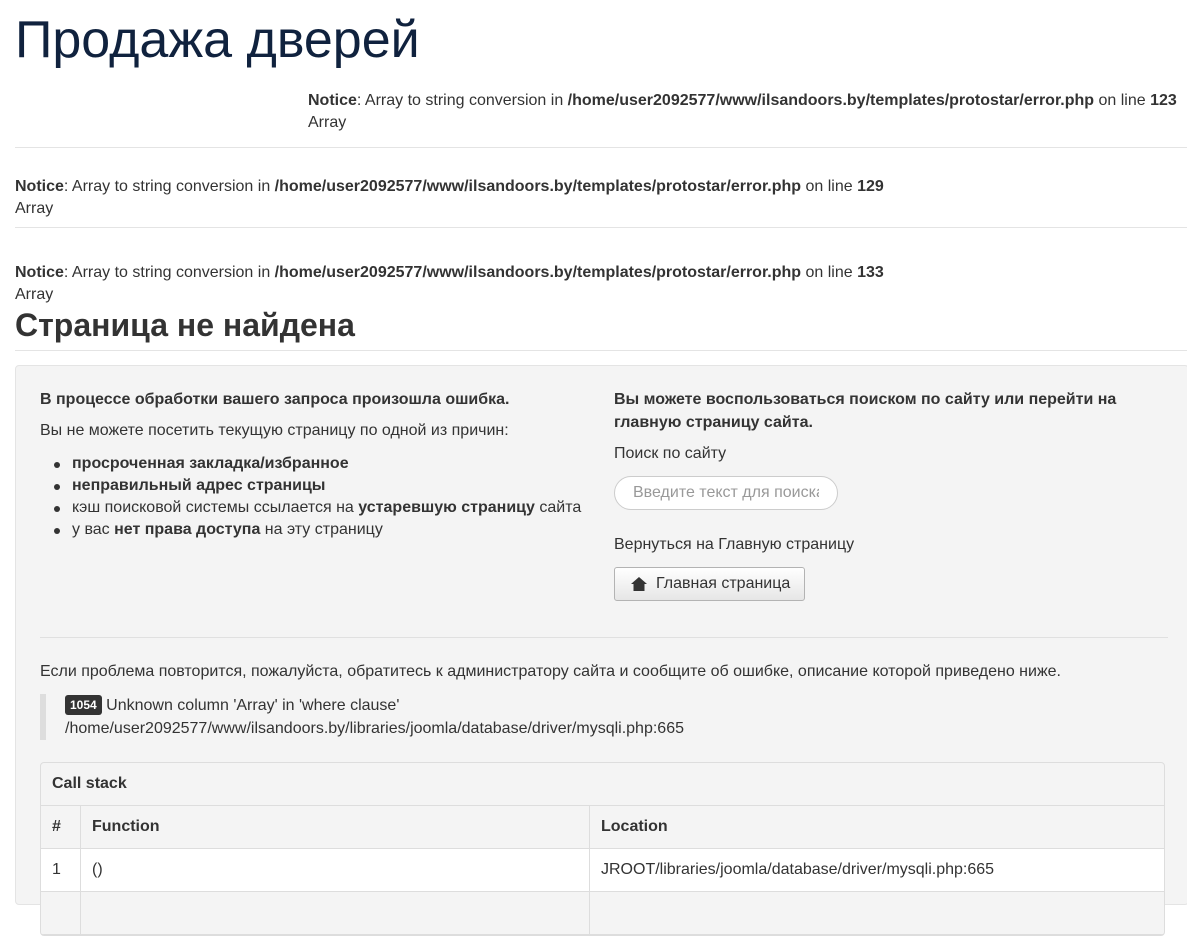 The height and width of the screenshot is (936, 1187). I want to click on column-header: Function, so click(335, 827).